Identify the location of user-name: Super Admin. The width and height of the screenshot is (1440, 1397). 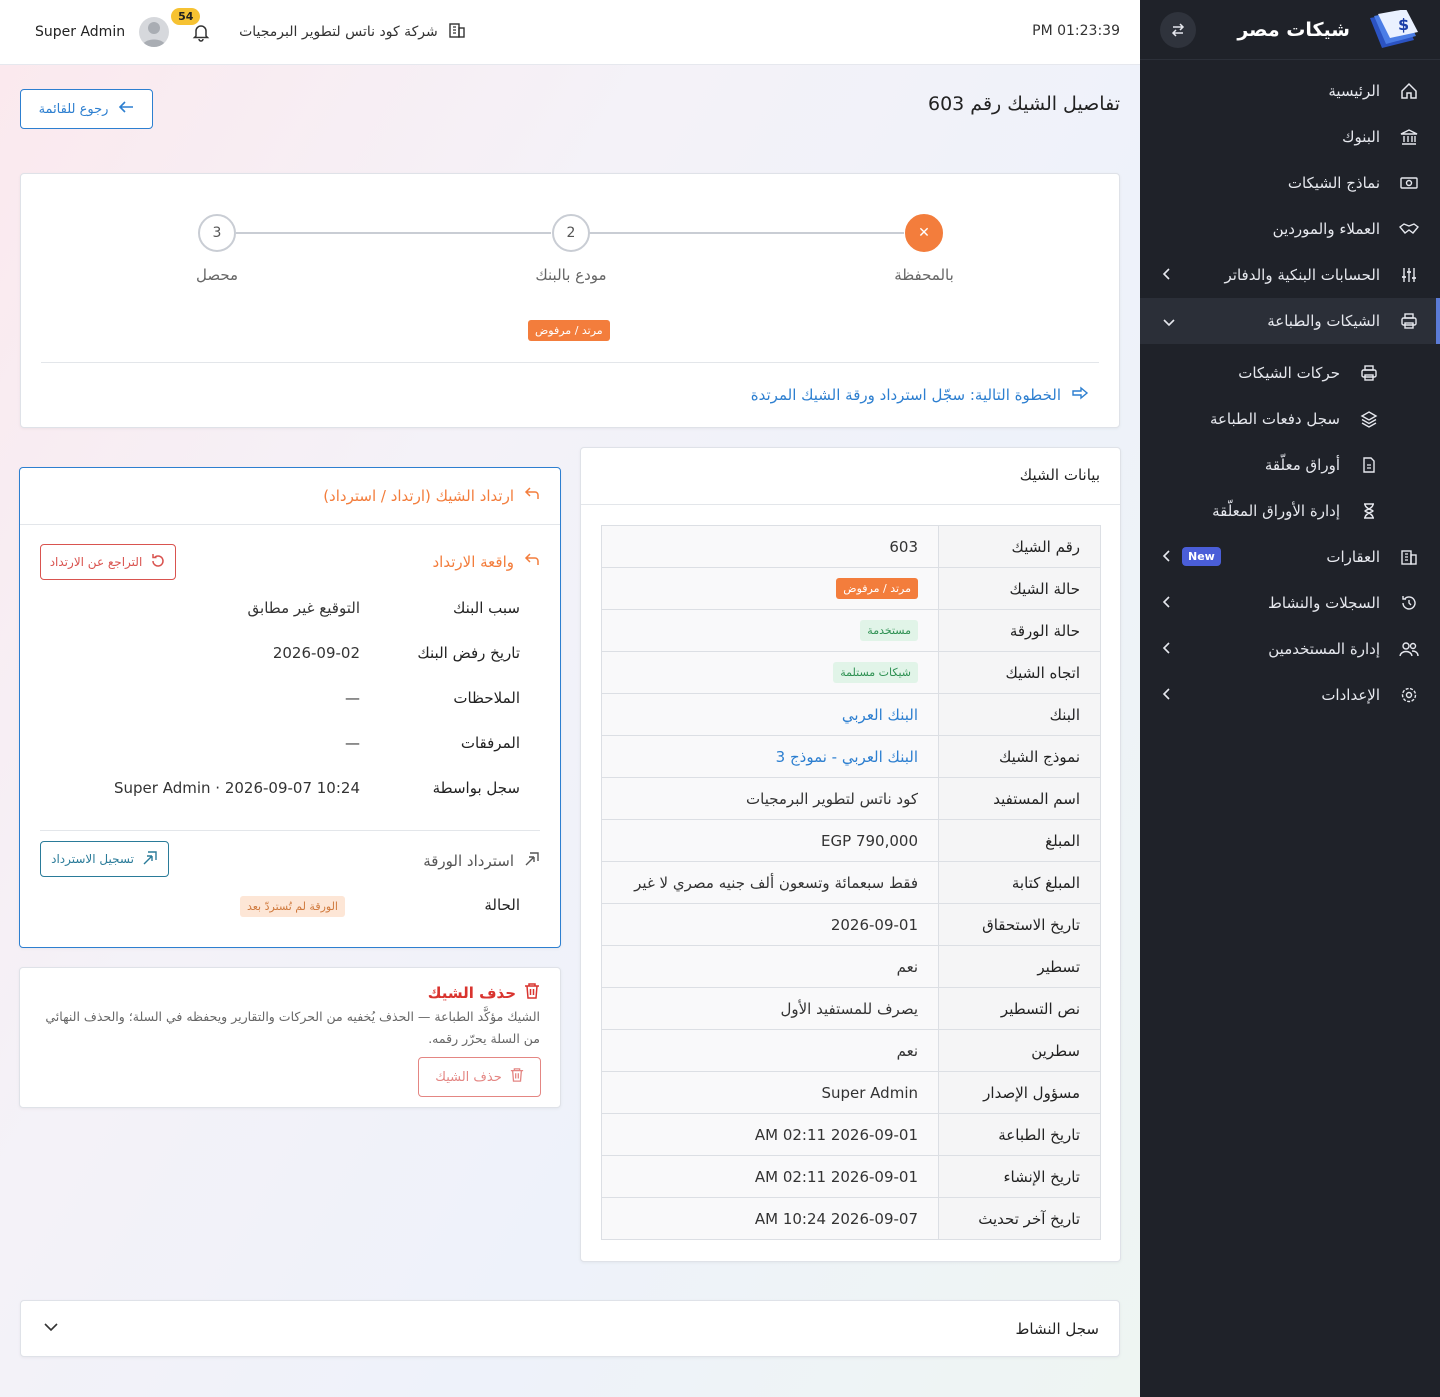
(80, 32).